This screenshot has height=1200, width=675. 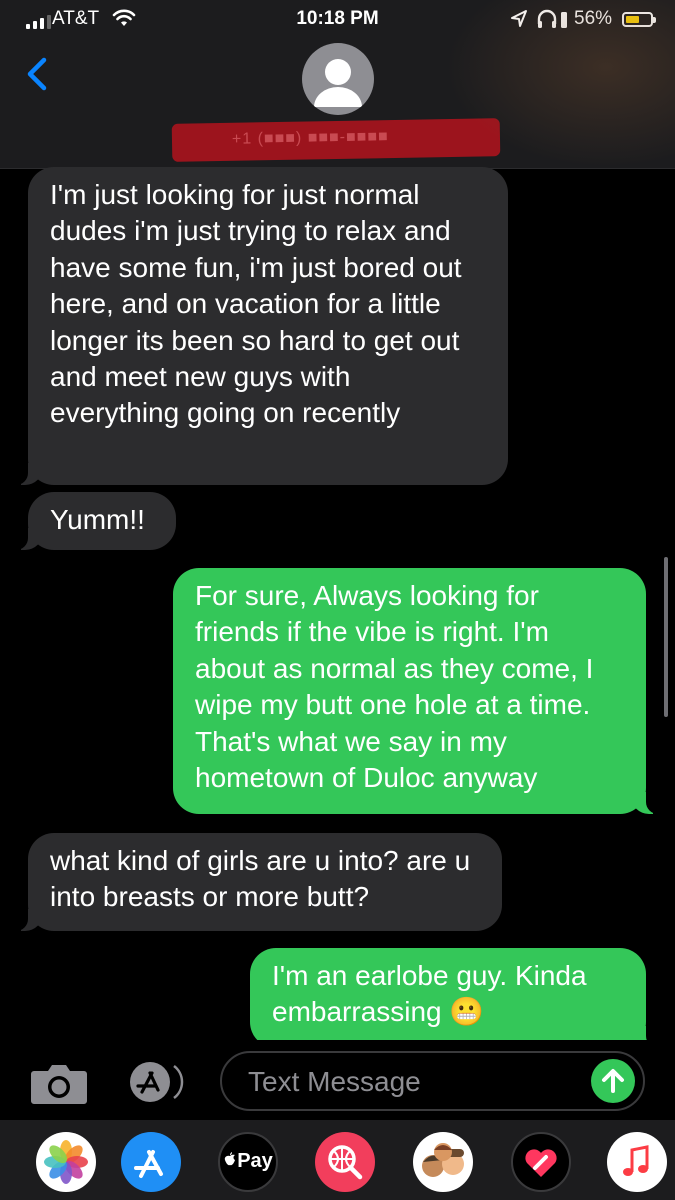 I want to click on outgoing-message: I'm an earlobe guy. Kinda embarrassing 😬, so click(x=454, y=998).